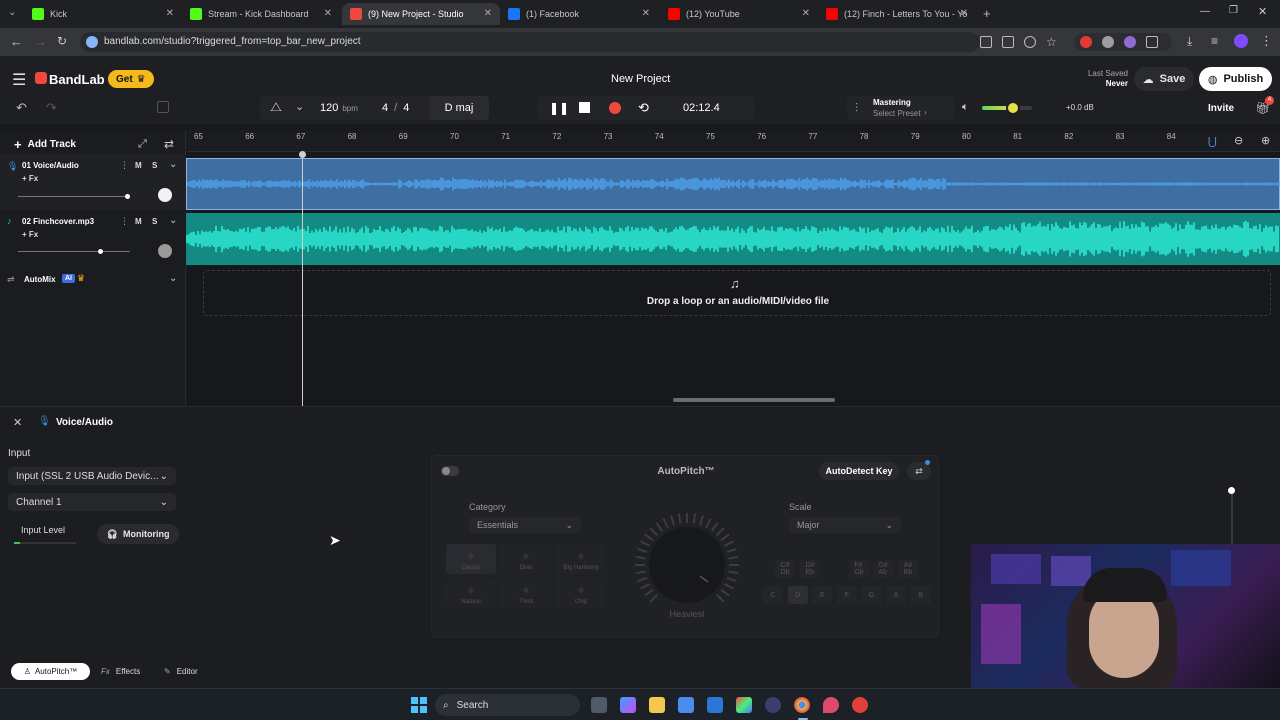 Image resolution: width=1280 pixels, height=720 pixels. What do you see at coordinates (615, 108) in the screenshot?
I see `record-icon` at bounding box center [615, 108].